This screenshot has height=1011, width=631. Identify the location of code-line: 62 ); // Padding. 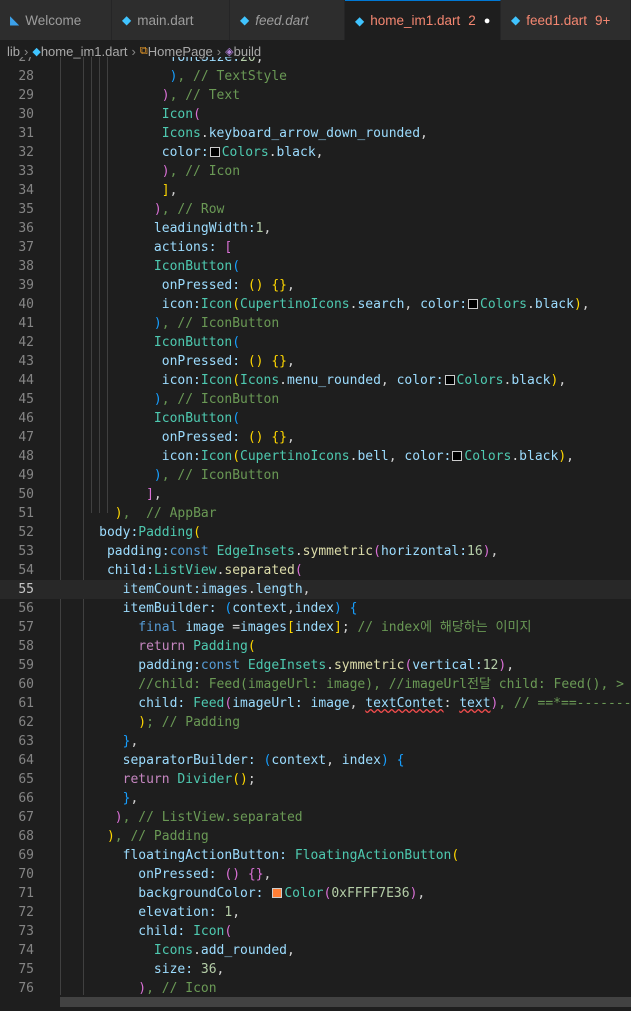
(315, 722).